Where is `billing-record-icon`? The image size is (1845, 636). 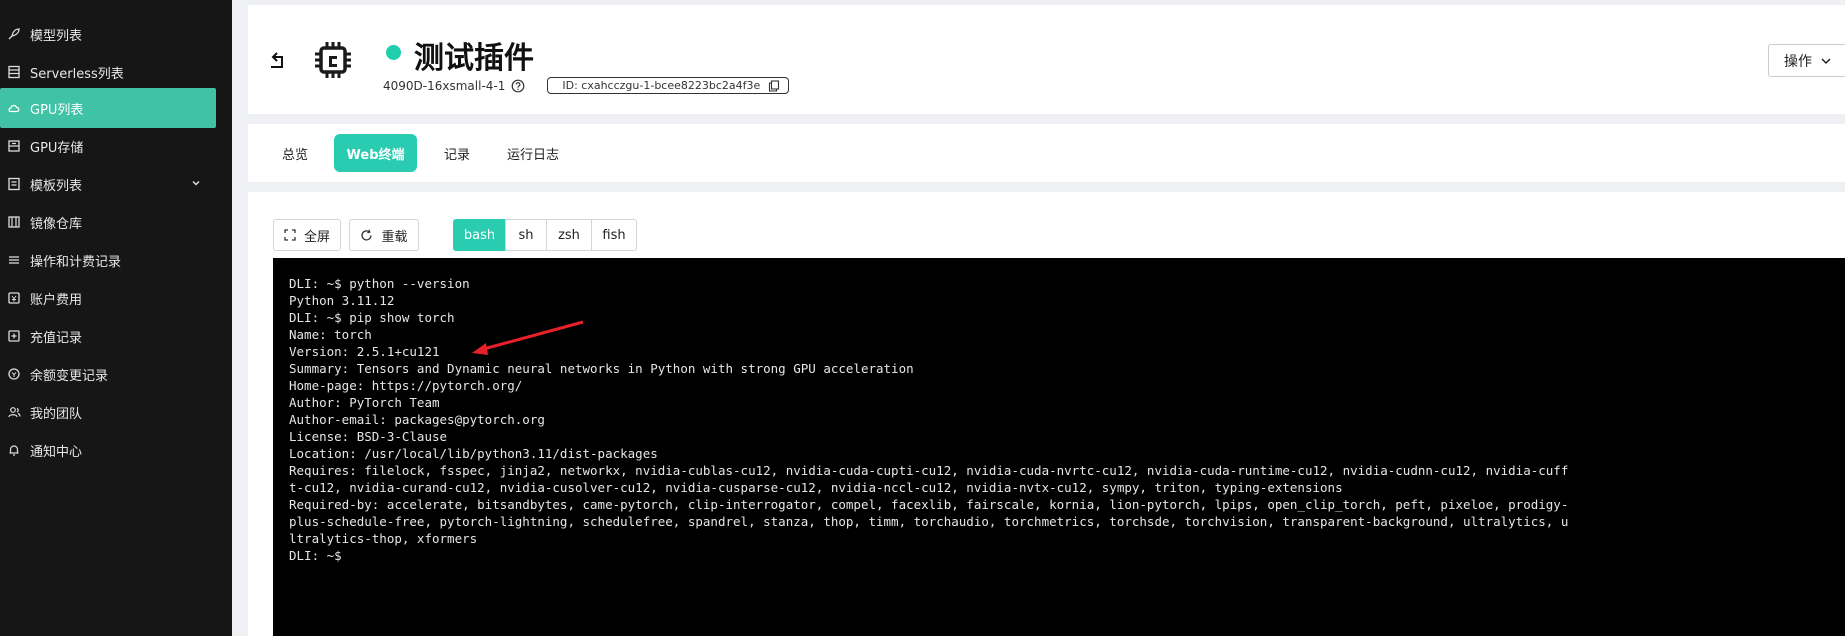 billing-record-icon is located at coordinates (14, 260).